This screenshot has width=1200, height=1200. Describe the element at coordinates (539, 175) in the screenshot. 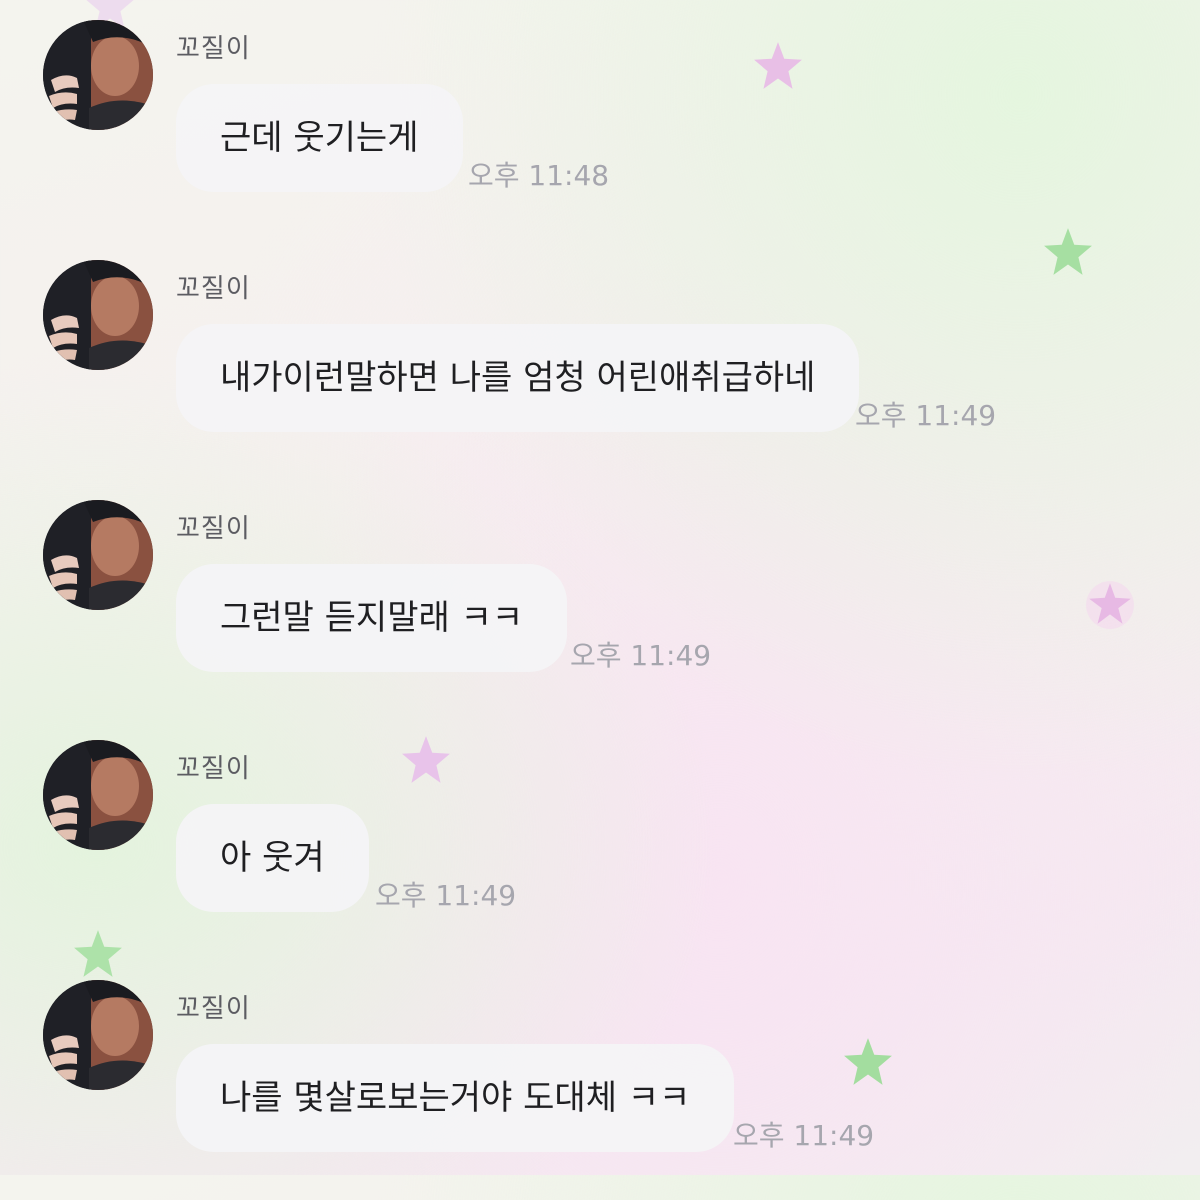

I see `message-timestamp: 오후 11:48` at that location.